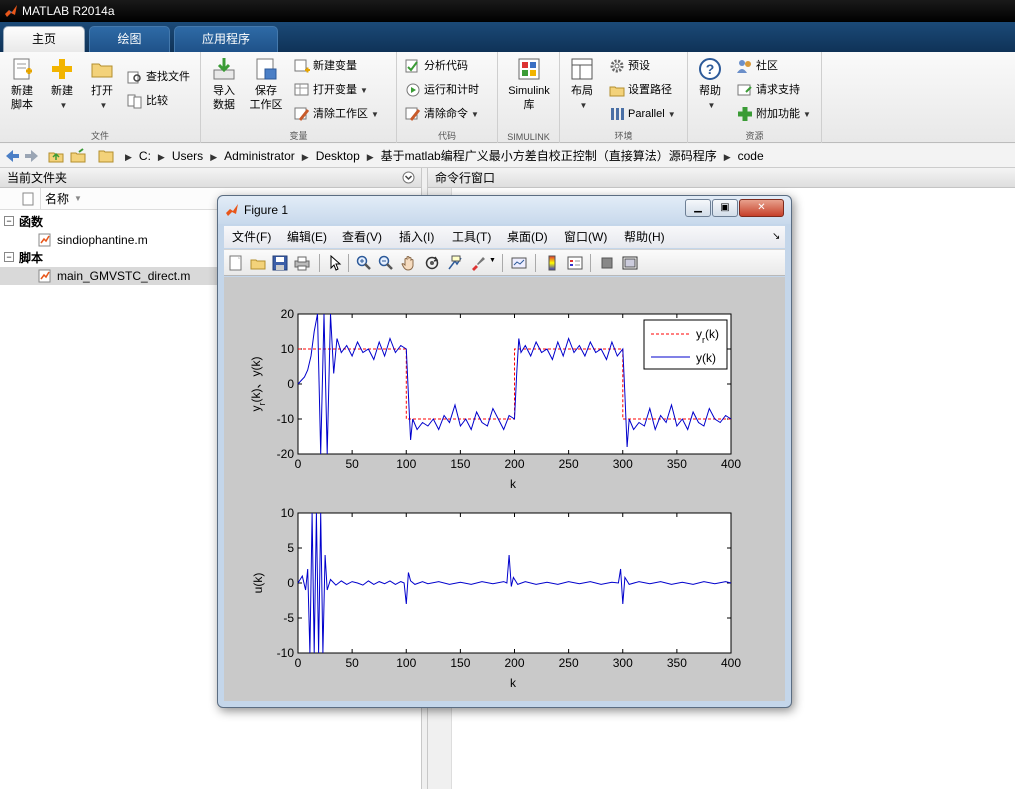 The image size is (1015, 789). I want to click on forward-icon, so click(32, 156).